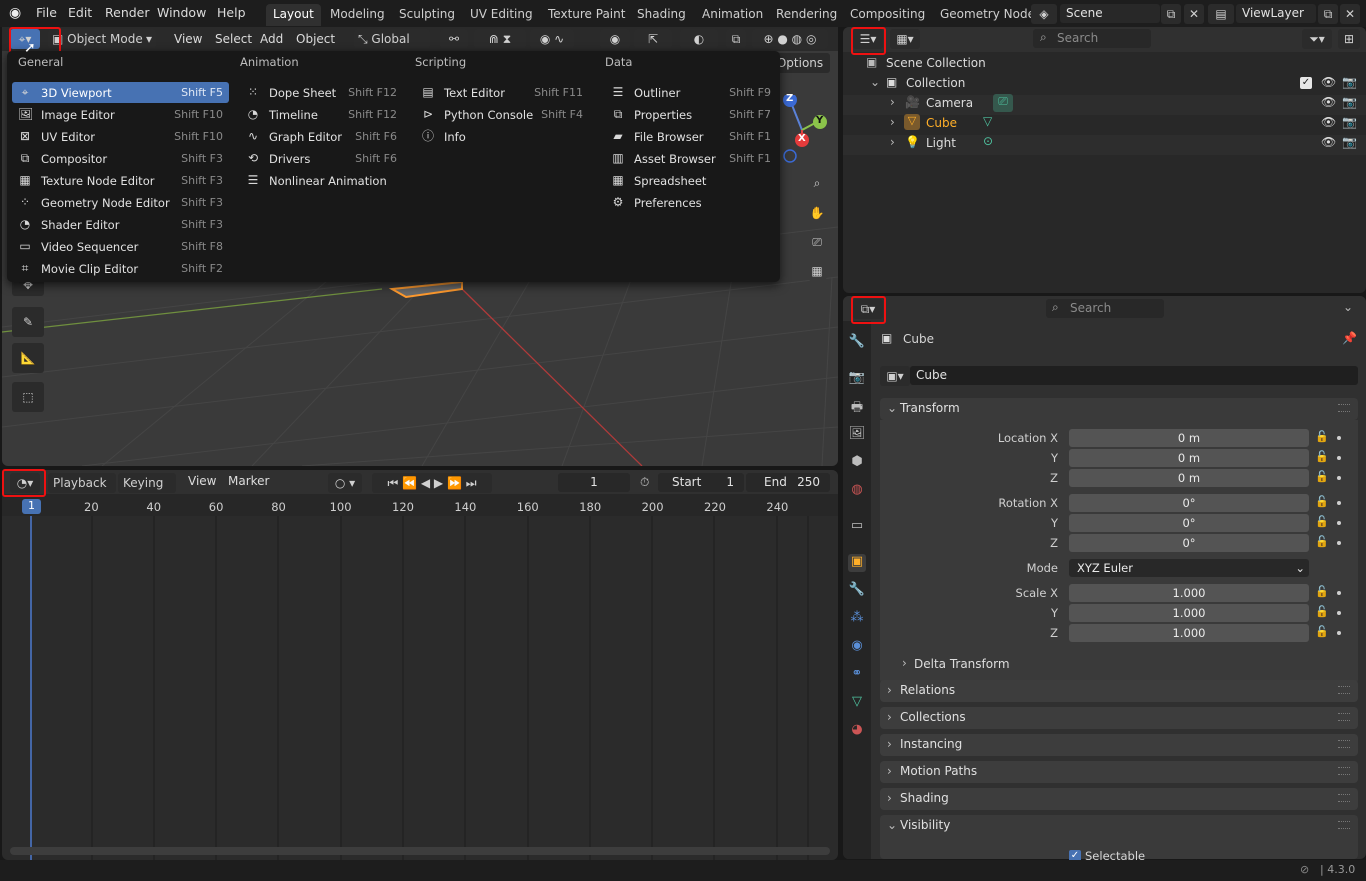  I want to click on menu-edit: Edit, so click(80, 12).